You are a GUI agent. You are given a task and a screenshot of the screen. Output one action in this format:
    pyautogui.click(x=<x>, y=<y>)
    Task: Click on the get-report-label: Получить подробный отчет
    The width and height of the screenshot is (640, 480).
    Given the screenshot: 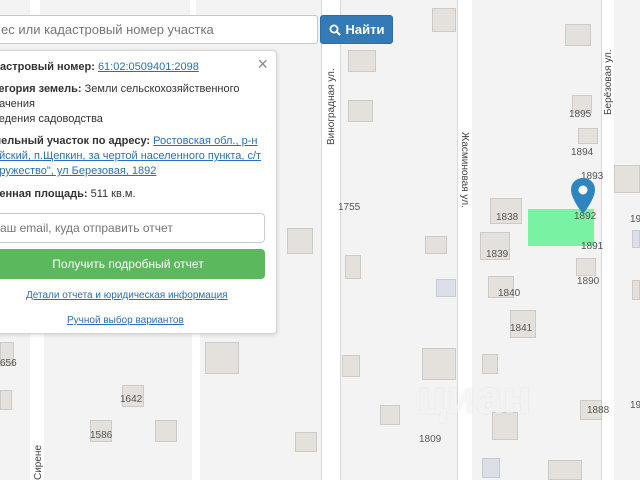 What is the action you would take?
    pyautogui.click(x=128, y=264)
    